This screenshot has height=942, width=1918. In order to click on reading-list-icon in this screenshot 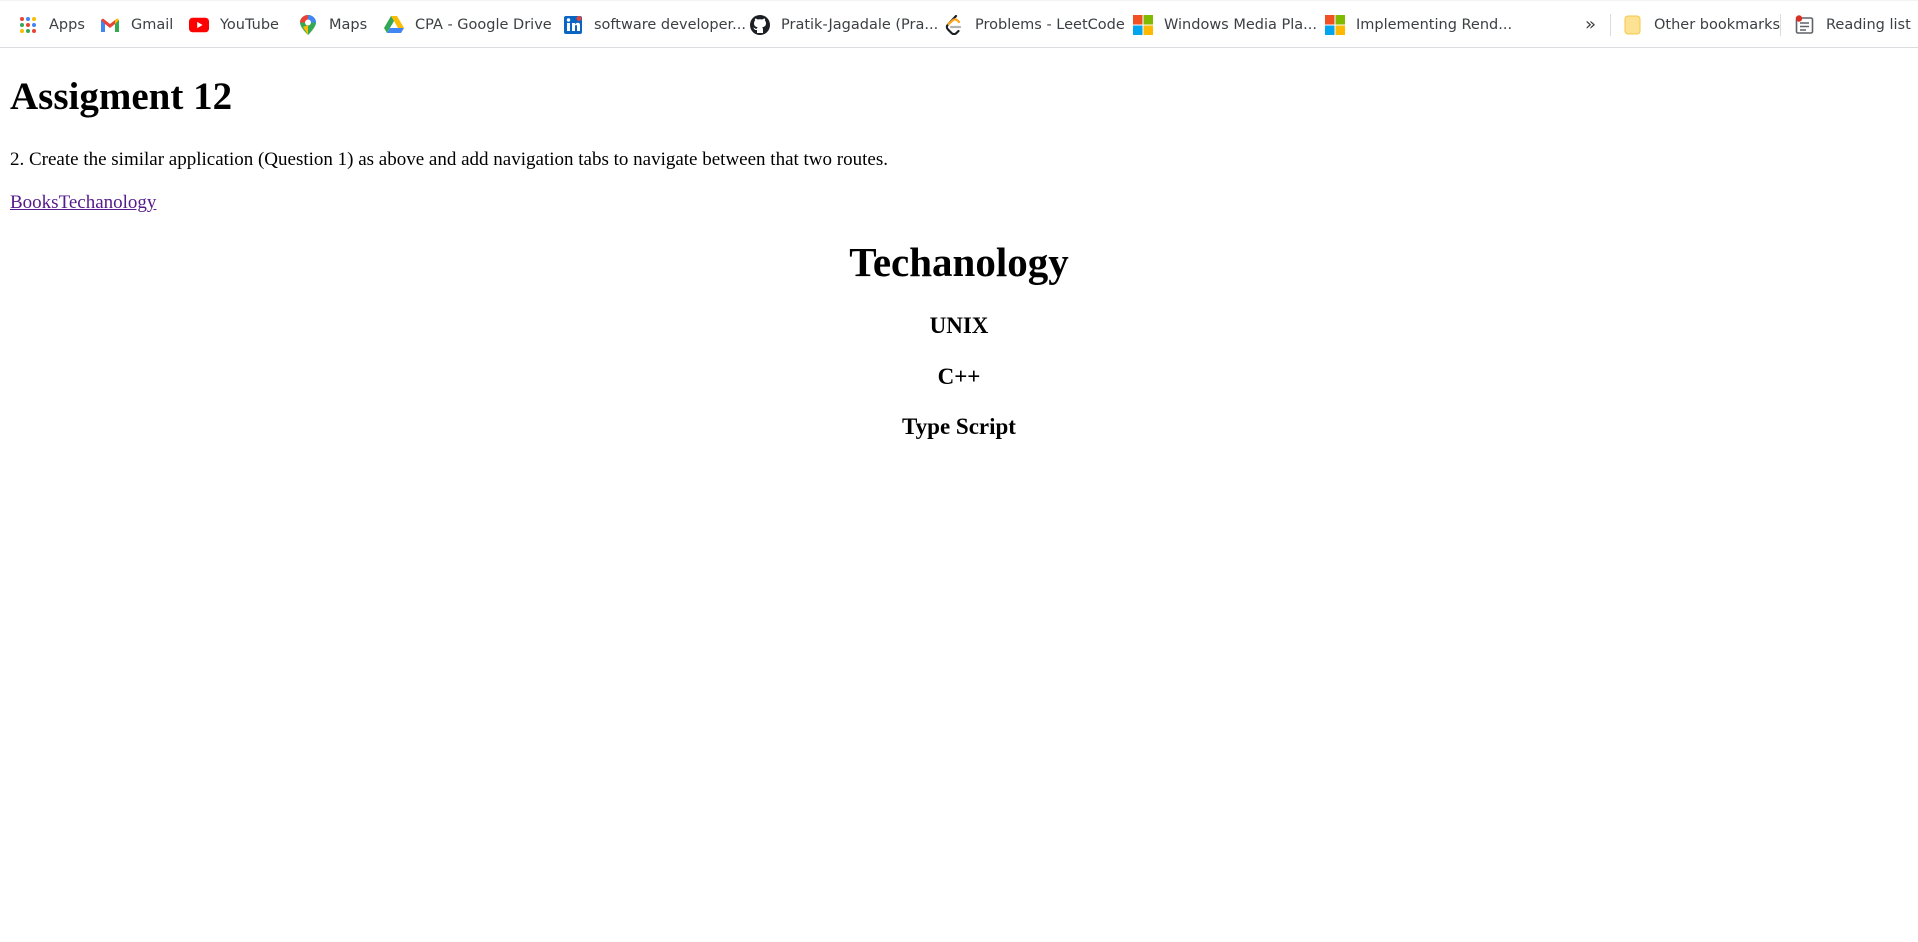, I will do `click(1805, 24)`.